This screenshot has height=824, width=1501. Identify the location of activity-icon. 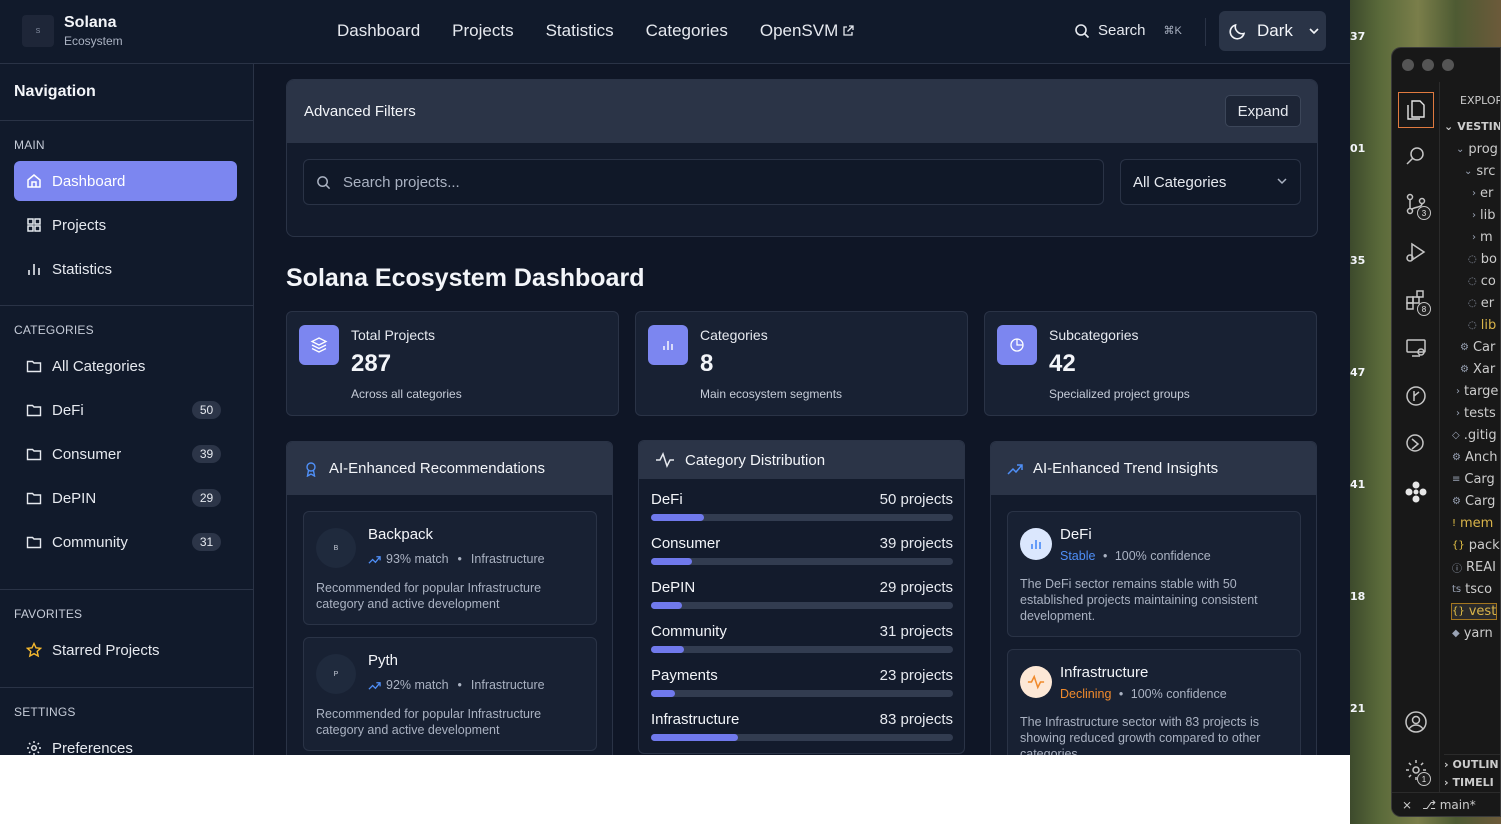
(1036, 682).